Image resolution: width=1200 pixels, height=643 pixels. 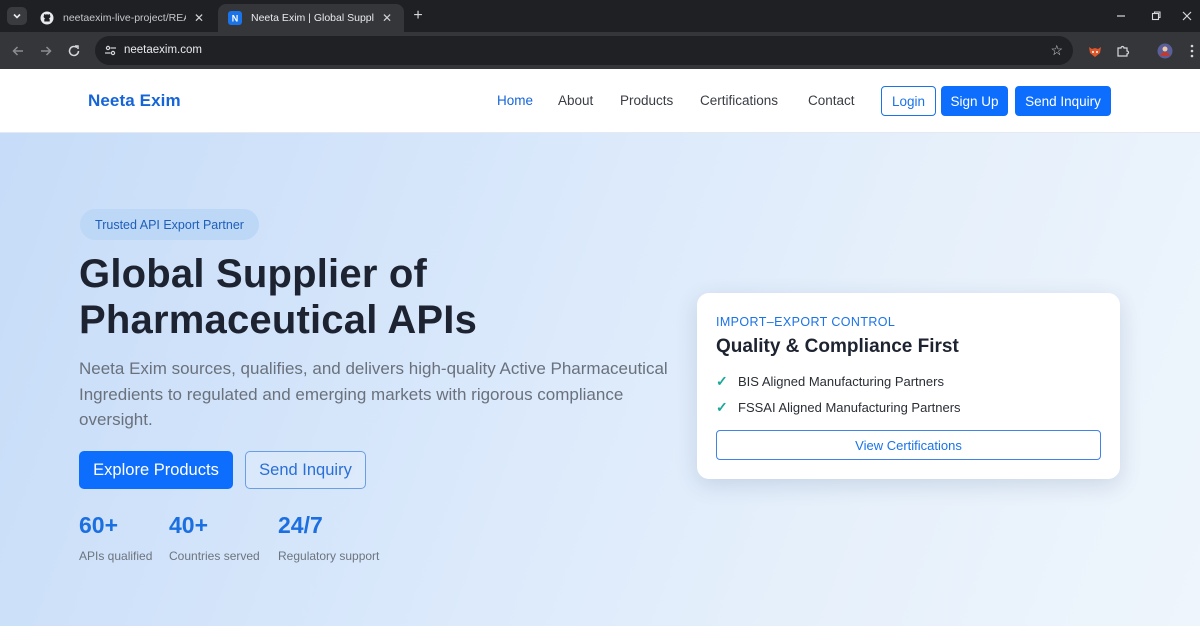 I want to click on compliance-item-label: FSSAI Aligned Manufacturing Partners, so click(x=849, y=407).